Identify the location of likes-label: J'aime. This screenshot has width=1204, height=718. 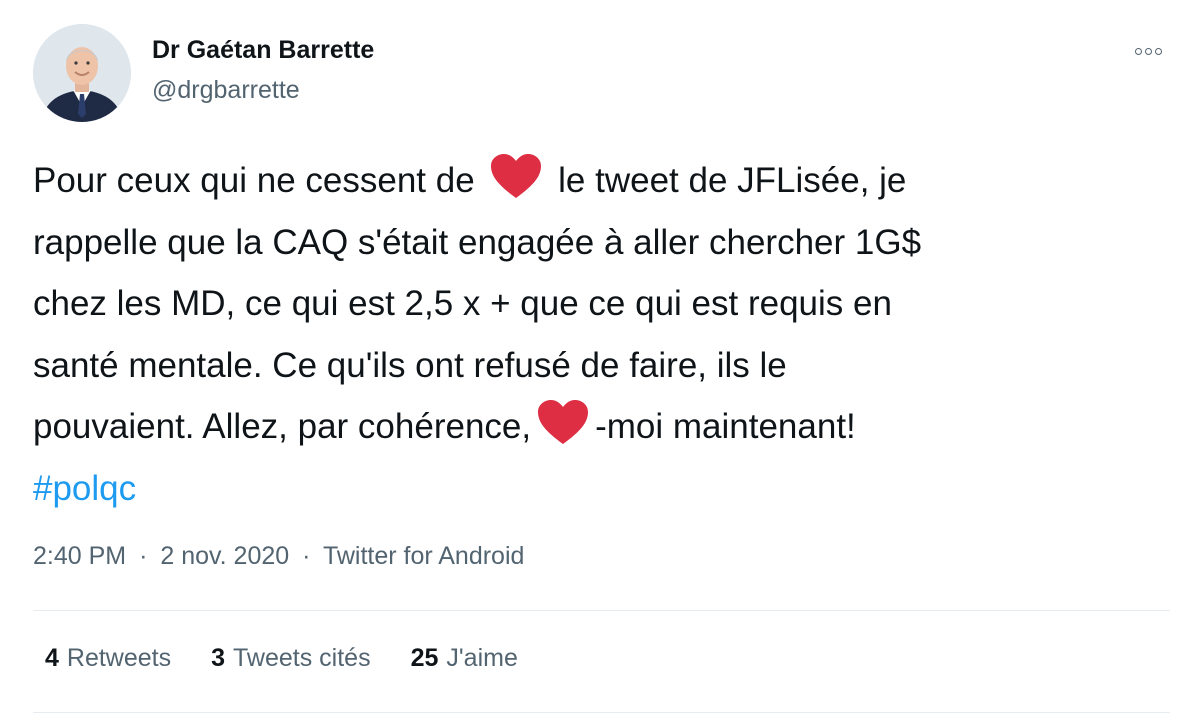
(482, 658).